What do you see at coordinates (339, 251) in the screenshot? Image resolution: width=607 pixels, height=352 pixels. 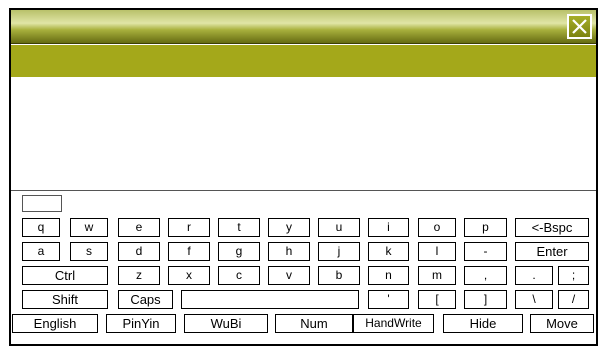 I see `key-j: j` at bounding box center [339, 251].